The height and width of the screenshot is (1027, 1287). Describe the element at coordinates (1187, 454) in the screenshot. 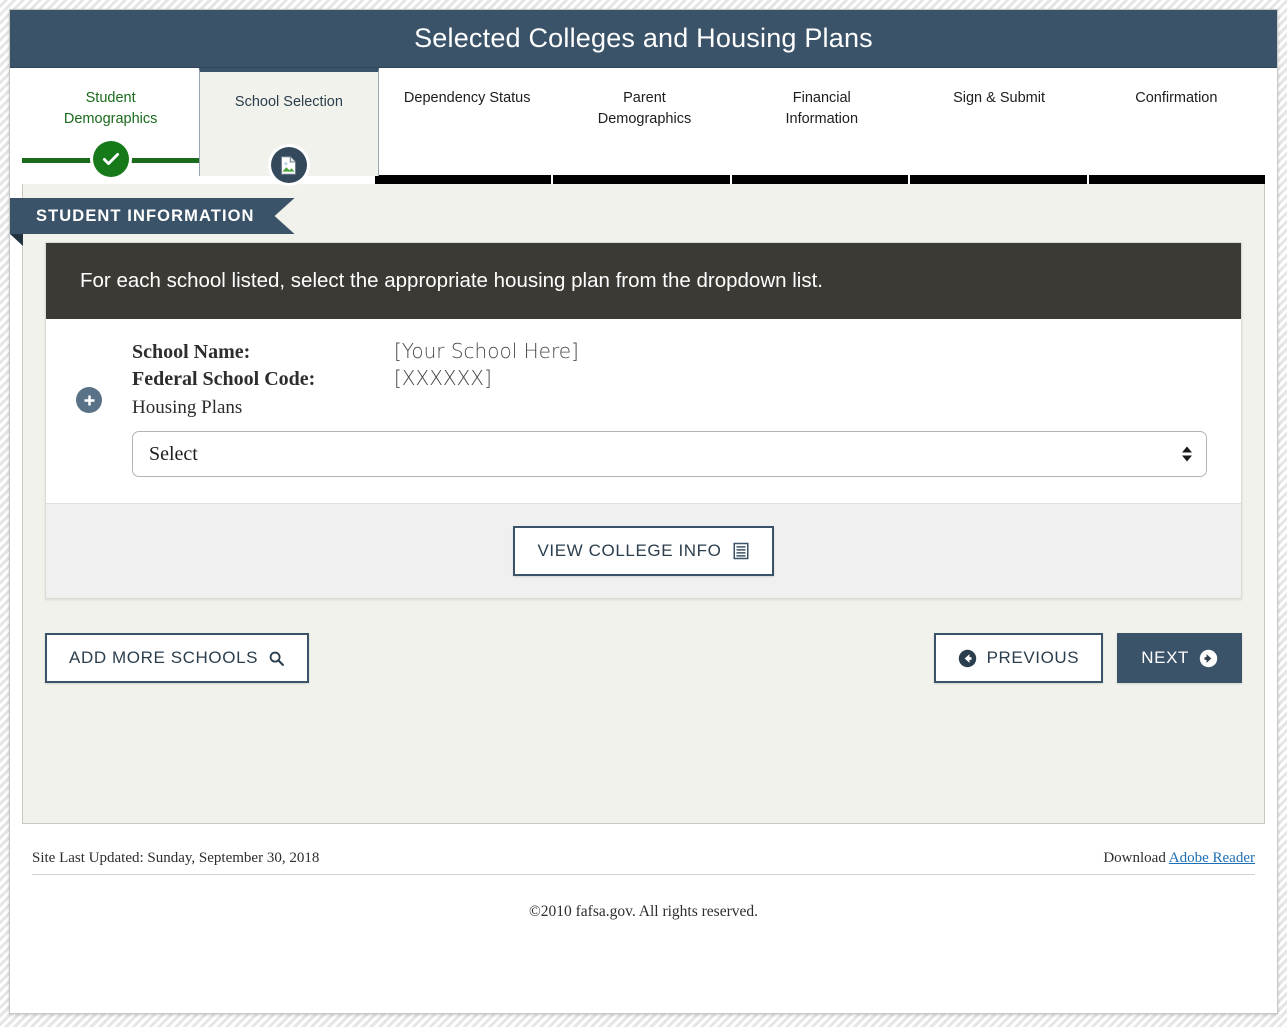

I see `chevron-updown-icon` at that location.